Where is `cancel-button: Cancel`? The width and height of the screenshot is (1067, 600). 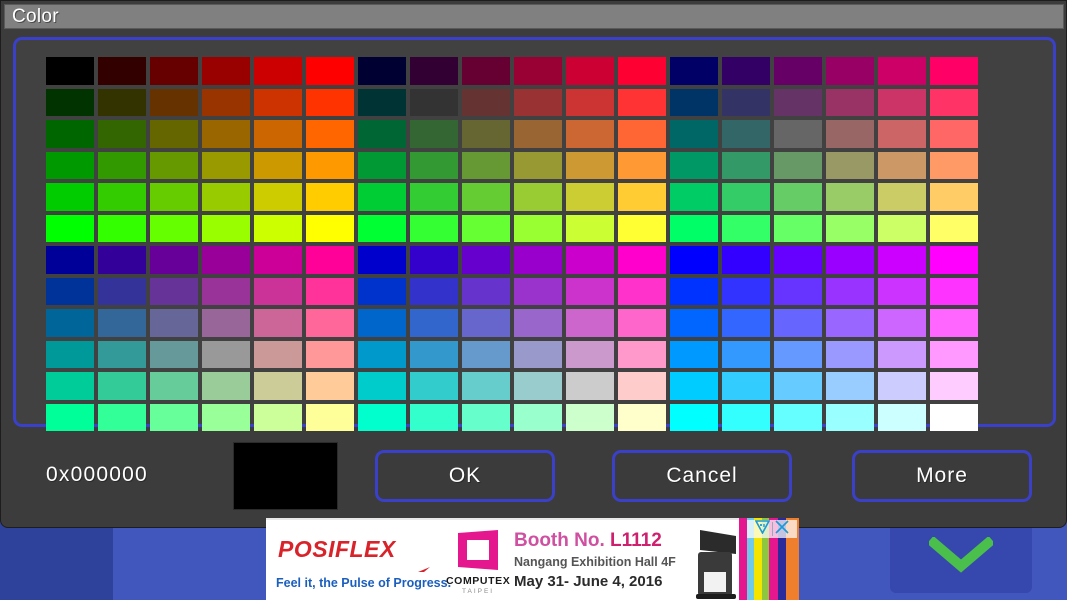 cancel-button: Cancel is located at coordinates (702, 476).